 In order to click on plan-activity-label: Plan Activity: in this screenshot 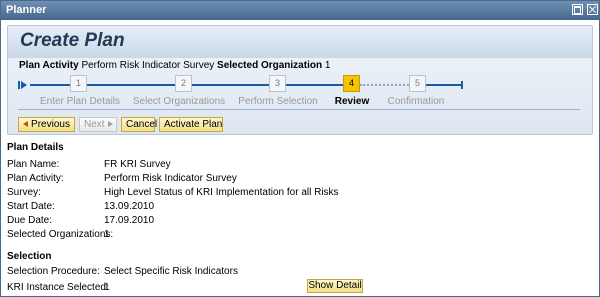, I will do `click(35, 178)`.